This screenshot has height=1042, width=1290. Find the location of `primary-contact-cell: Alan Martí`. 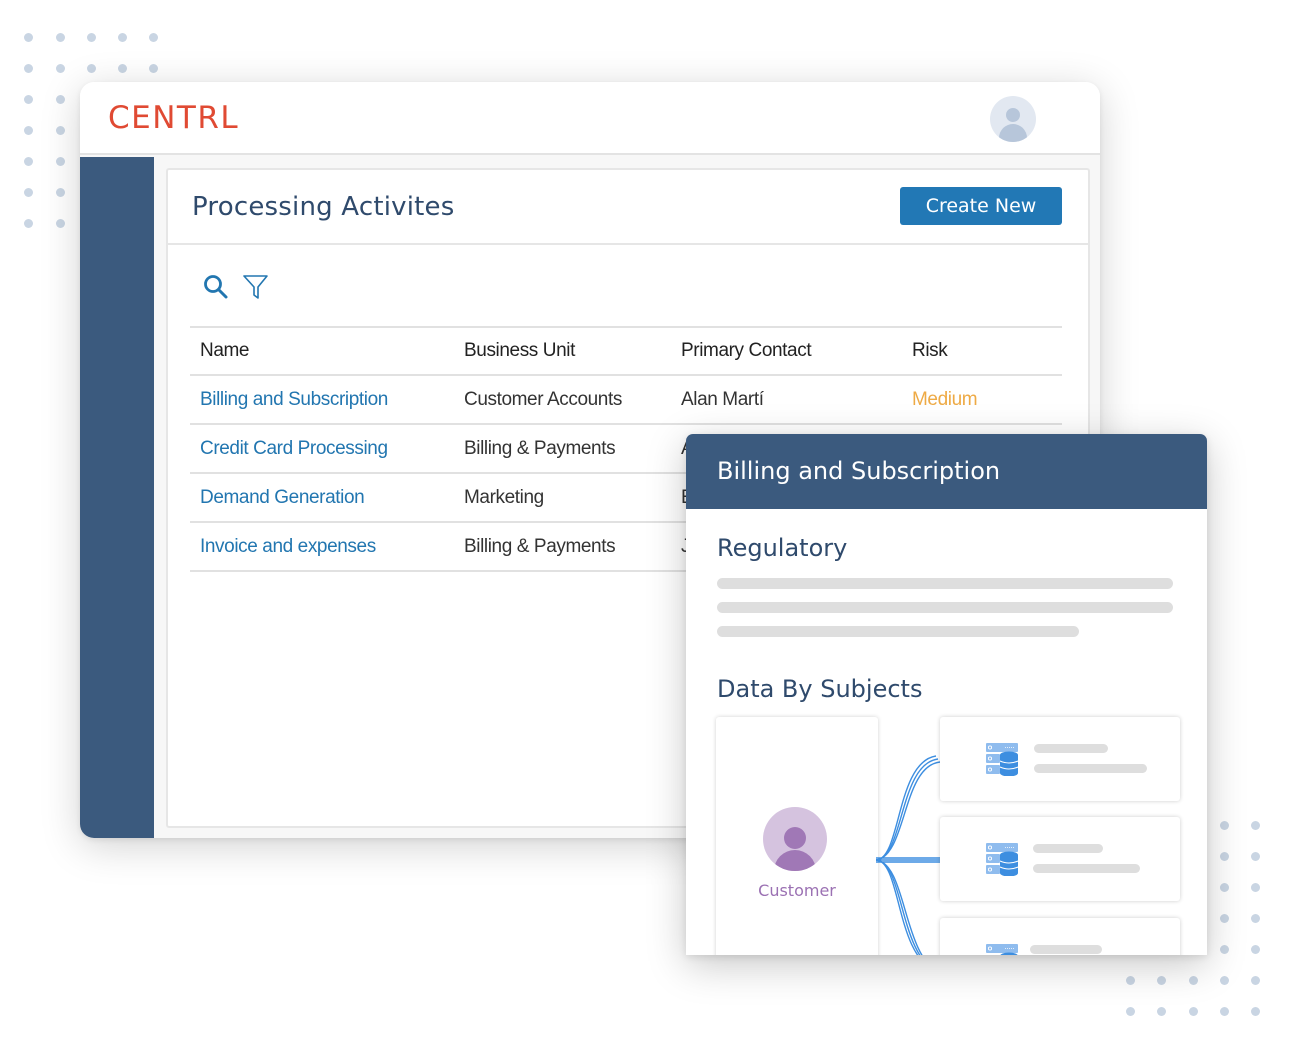

primary-contact-cell: Alan Martí is located at coordinates (722, 399).